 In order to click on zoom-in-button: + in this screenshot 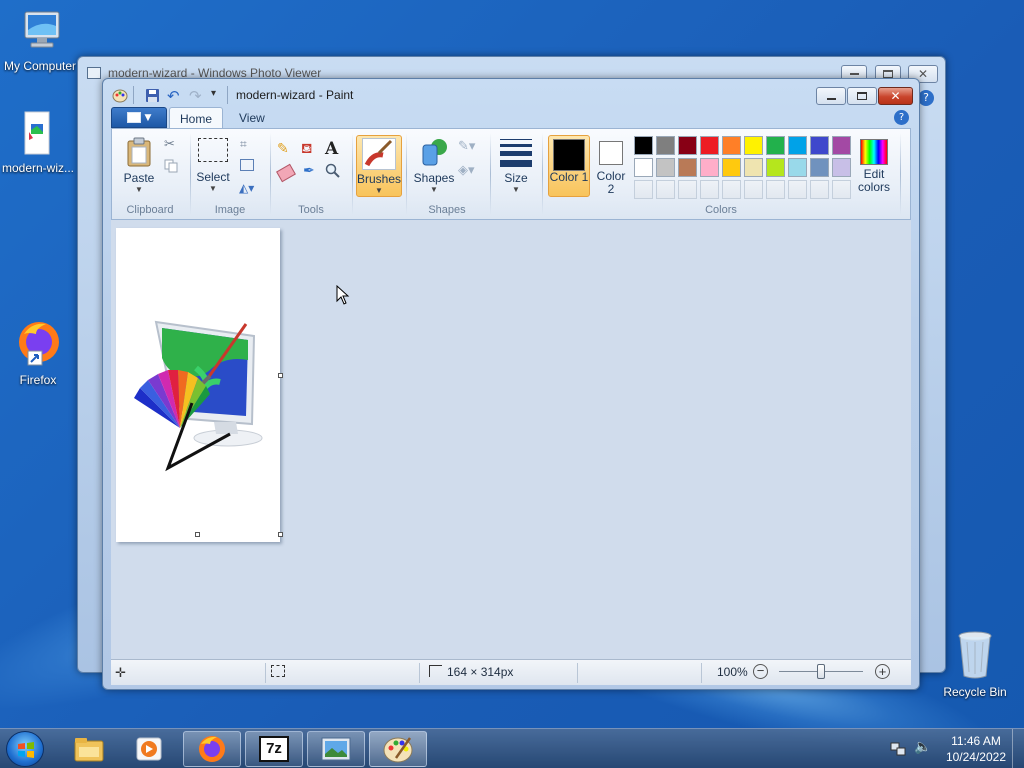, I will do `click(882, 671)`.